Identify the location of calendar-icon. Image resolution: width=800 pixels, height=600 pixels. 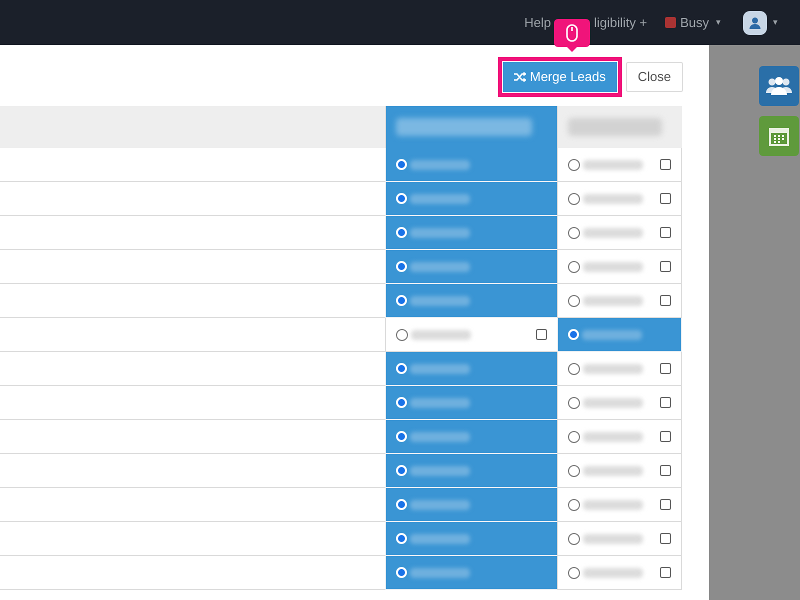
(779, 136).